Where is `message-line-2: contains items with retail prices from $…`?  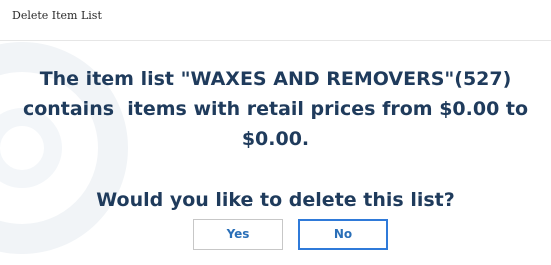
message-line-2: contains items with retail prices from $… is located at coordinates (275, 109).